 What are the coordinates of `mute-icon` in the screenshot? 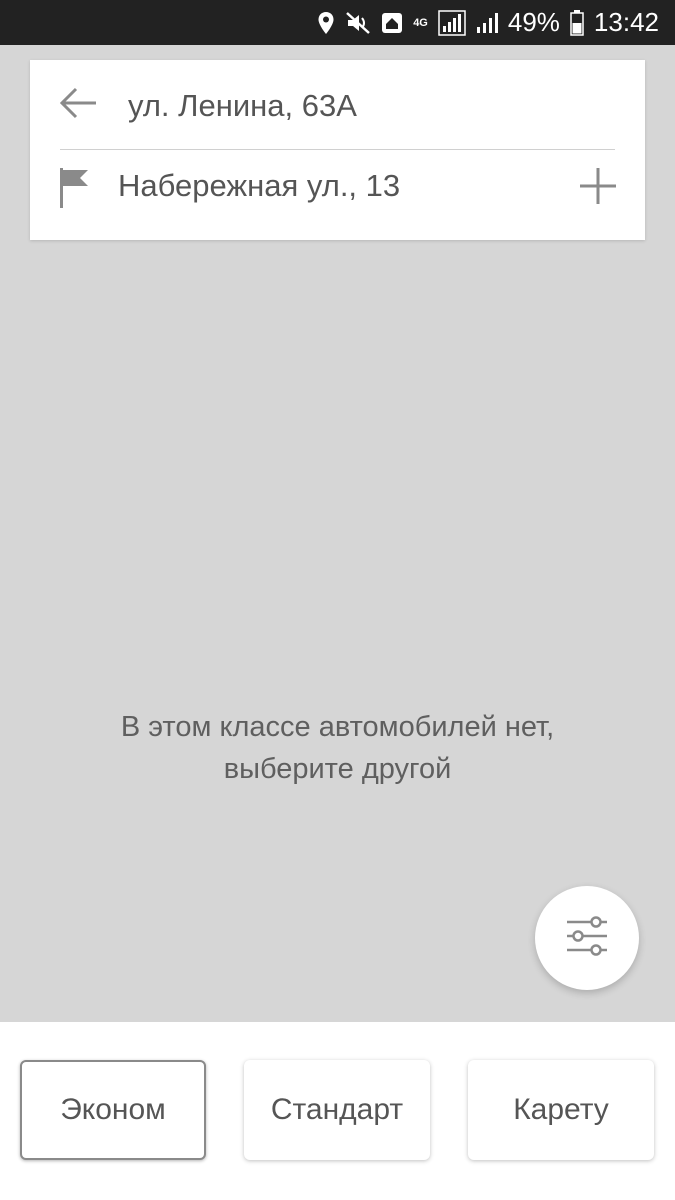 It's located at (358, 23).